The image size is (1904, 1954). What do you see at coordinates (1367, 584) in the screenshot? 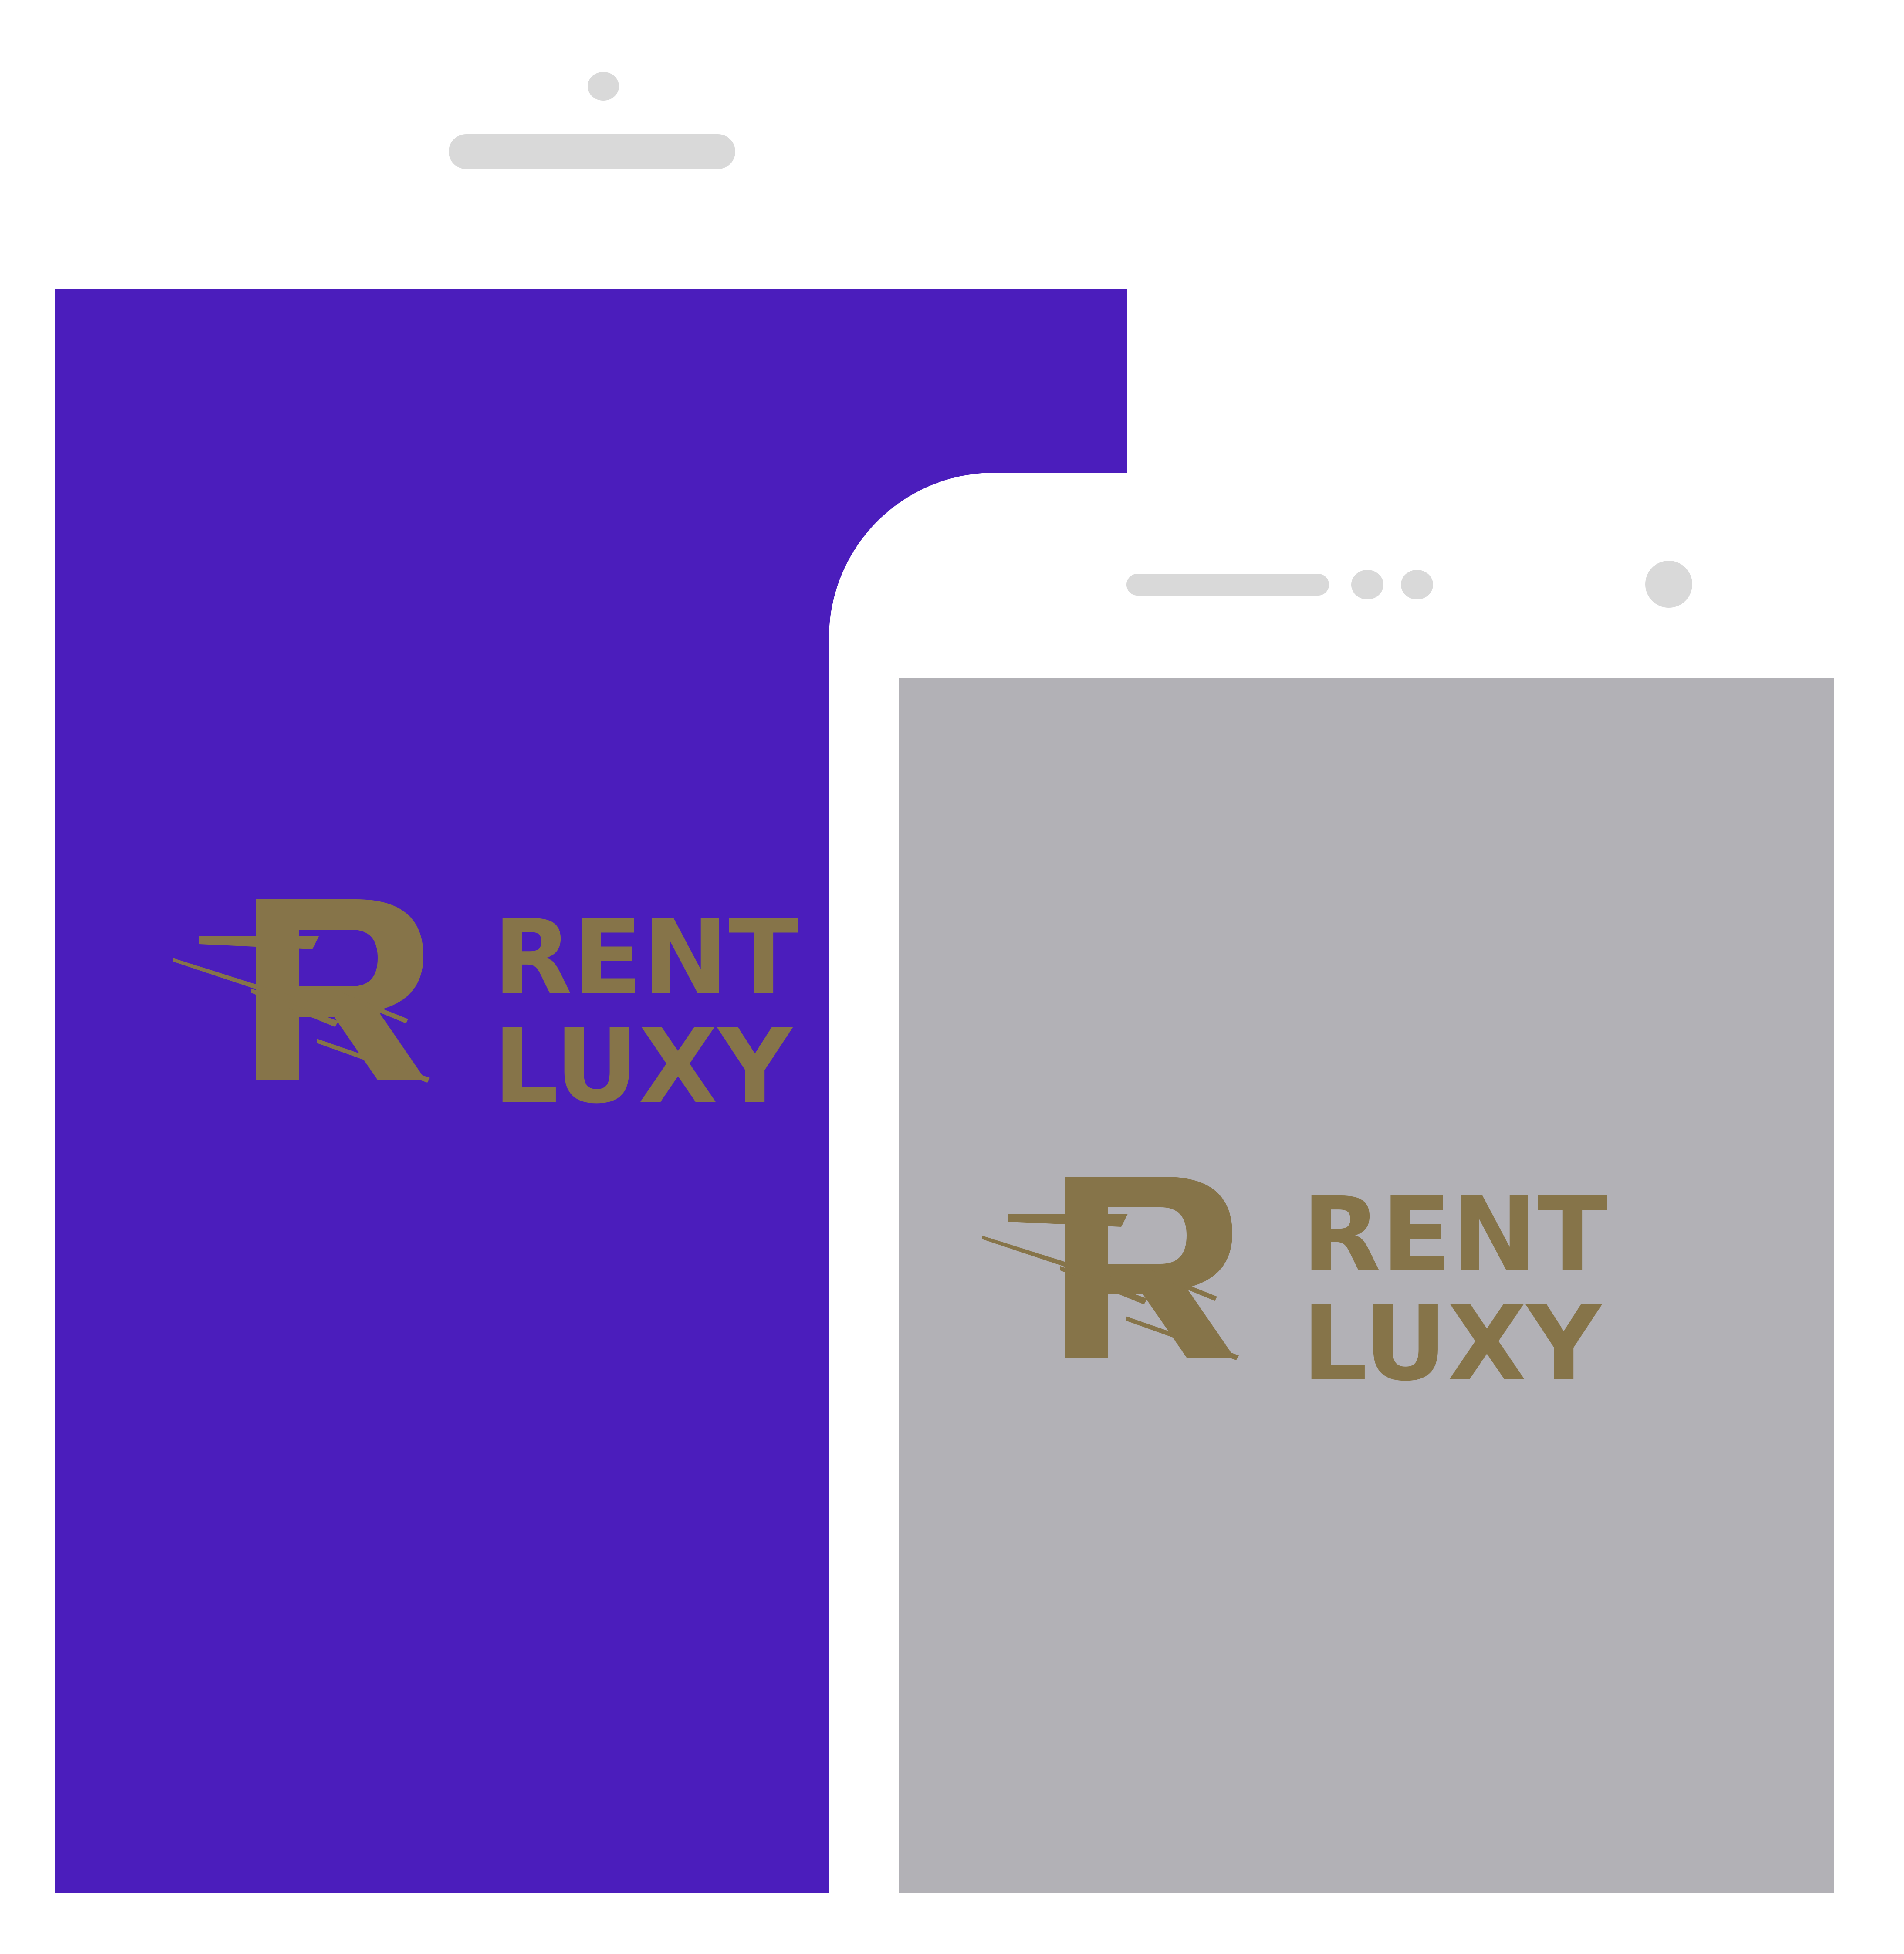
I see `proximity-sensor-dot` at bounding box center [1367, 584].